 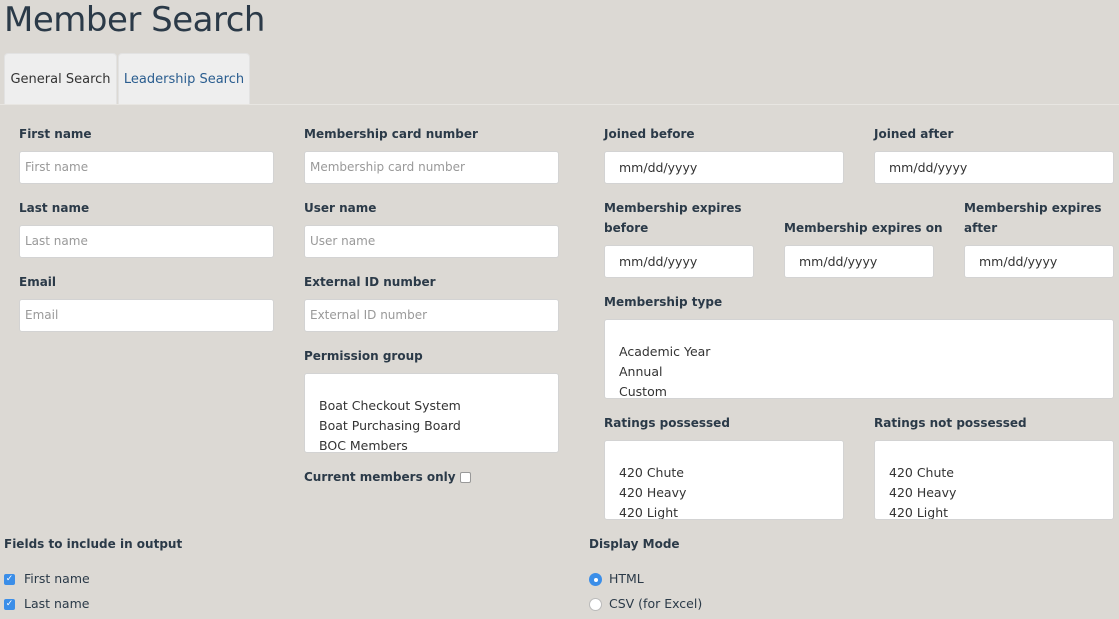 What do you see at coordinates (146, 241) in the screenshot?
I see `last-name-input: Last name` at bounding box center [146, 241].